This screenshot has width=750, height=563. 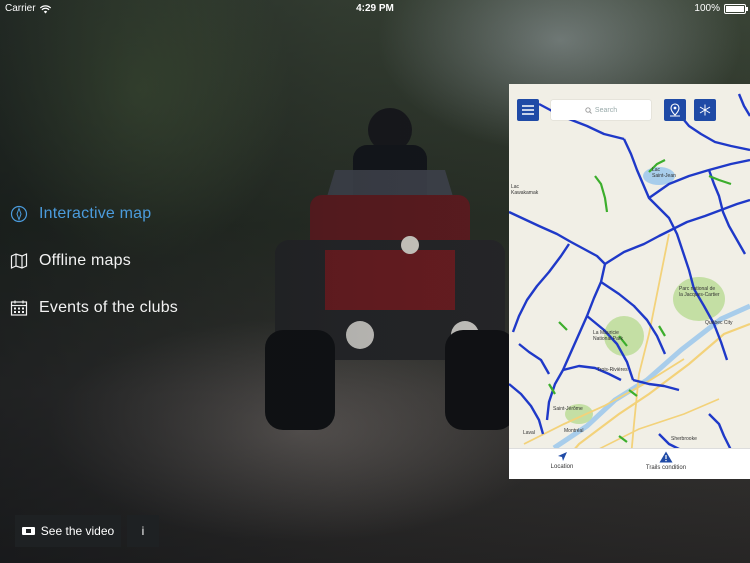 I want to click on menu-label-offline-maps: Offline maps, so click(x=85, y=260).